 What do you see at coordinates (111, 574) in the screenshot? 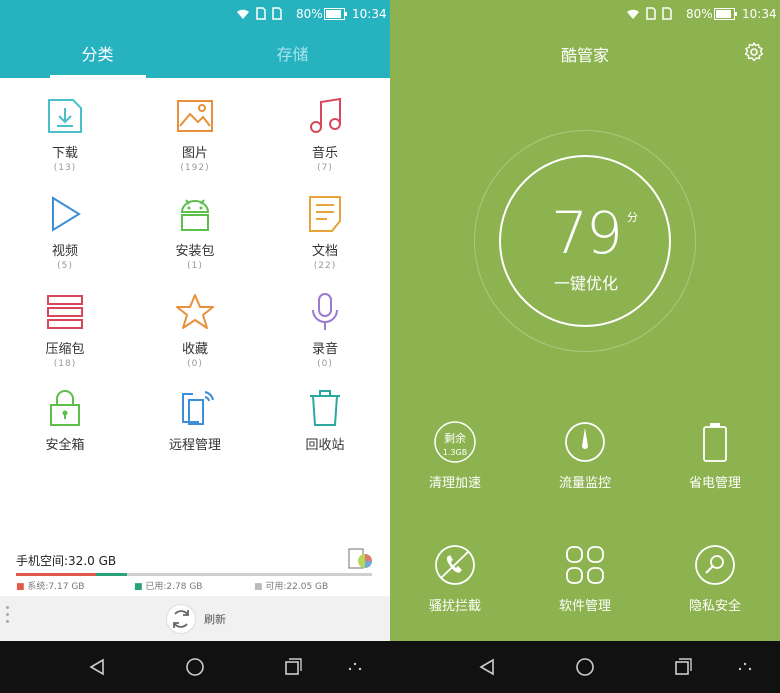
I see `storage-bar-used` at bounding box center [111, 574].